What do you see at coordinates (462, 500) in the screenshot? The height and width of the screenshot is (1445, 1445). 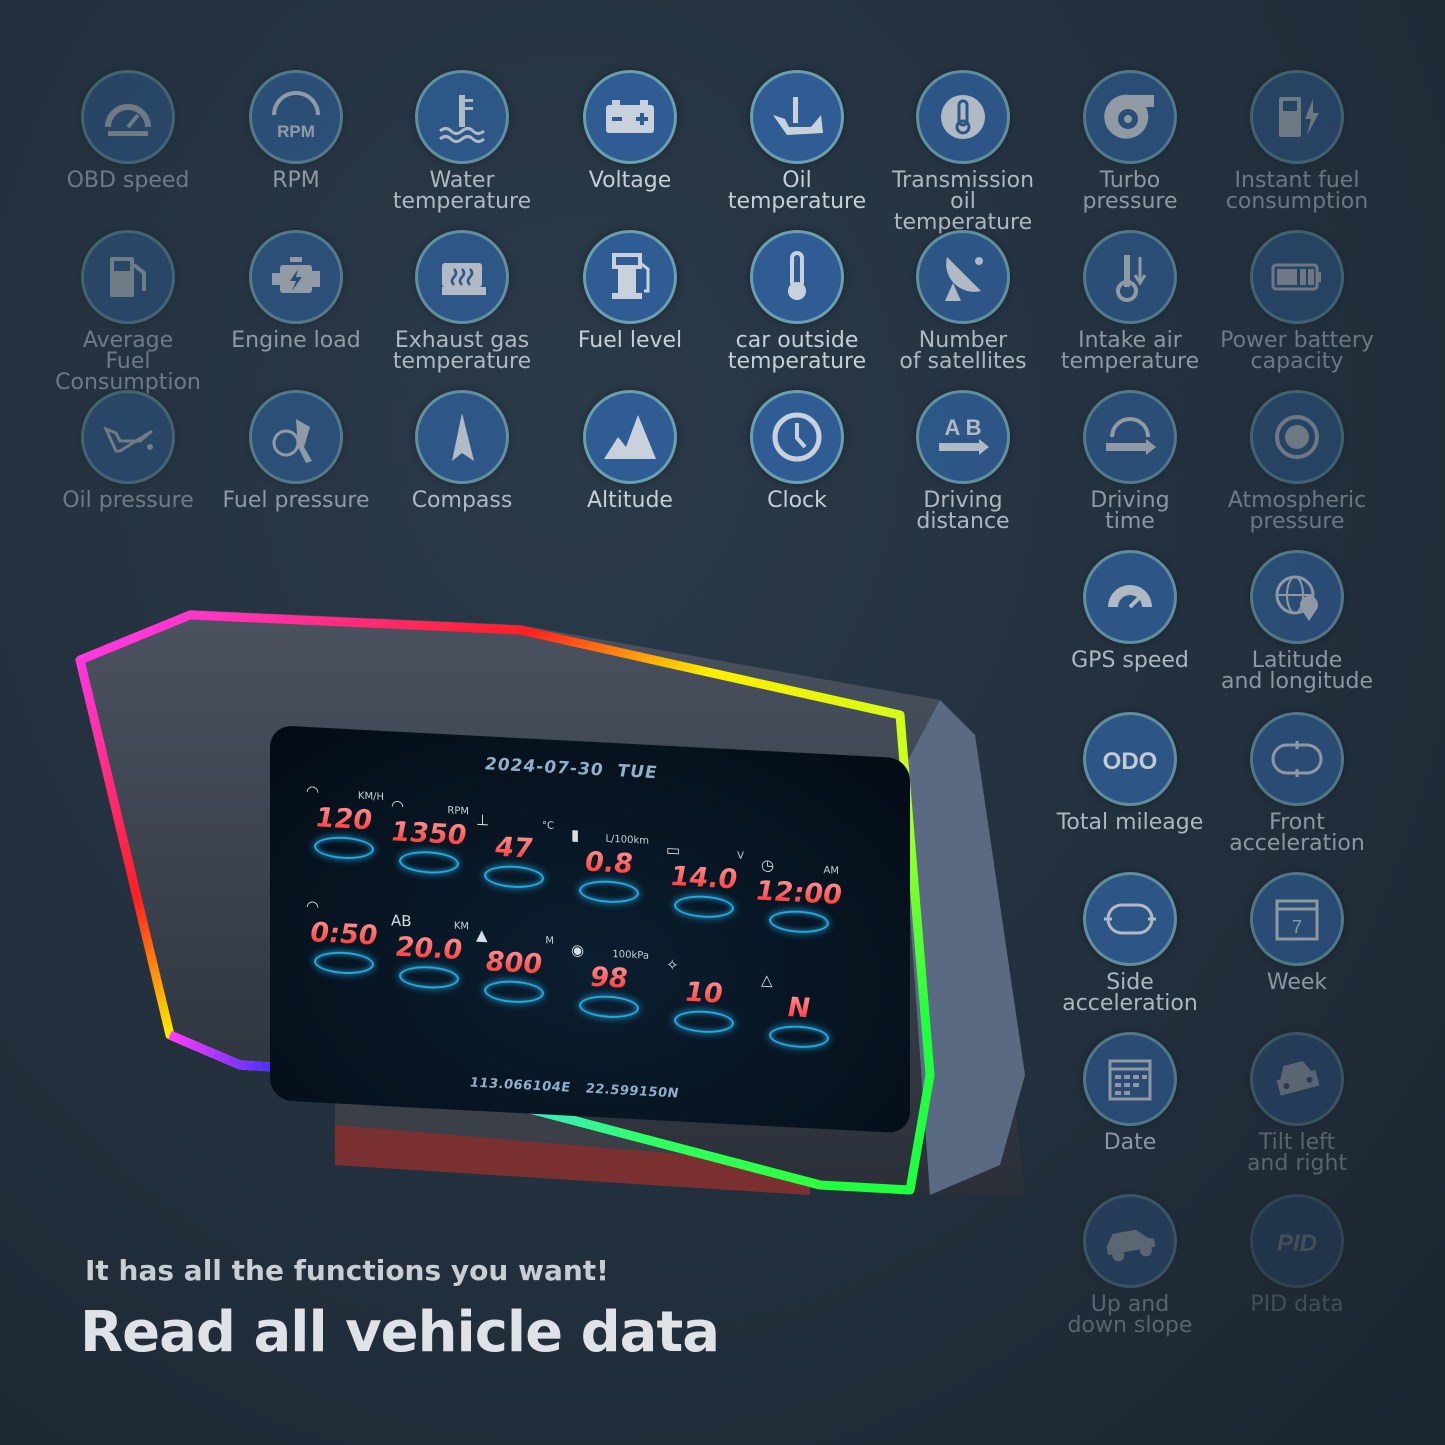 I see `feature-label: Compass` at bounding box center [462, 500].